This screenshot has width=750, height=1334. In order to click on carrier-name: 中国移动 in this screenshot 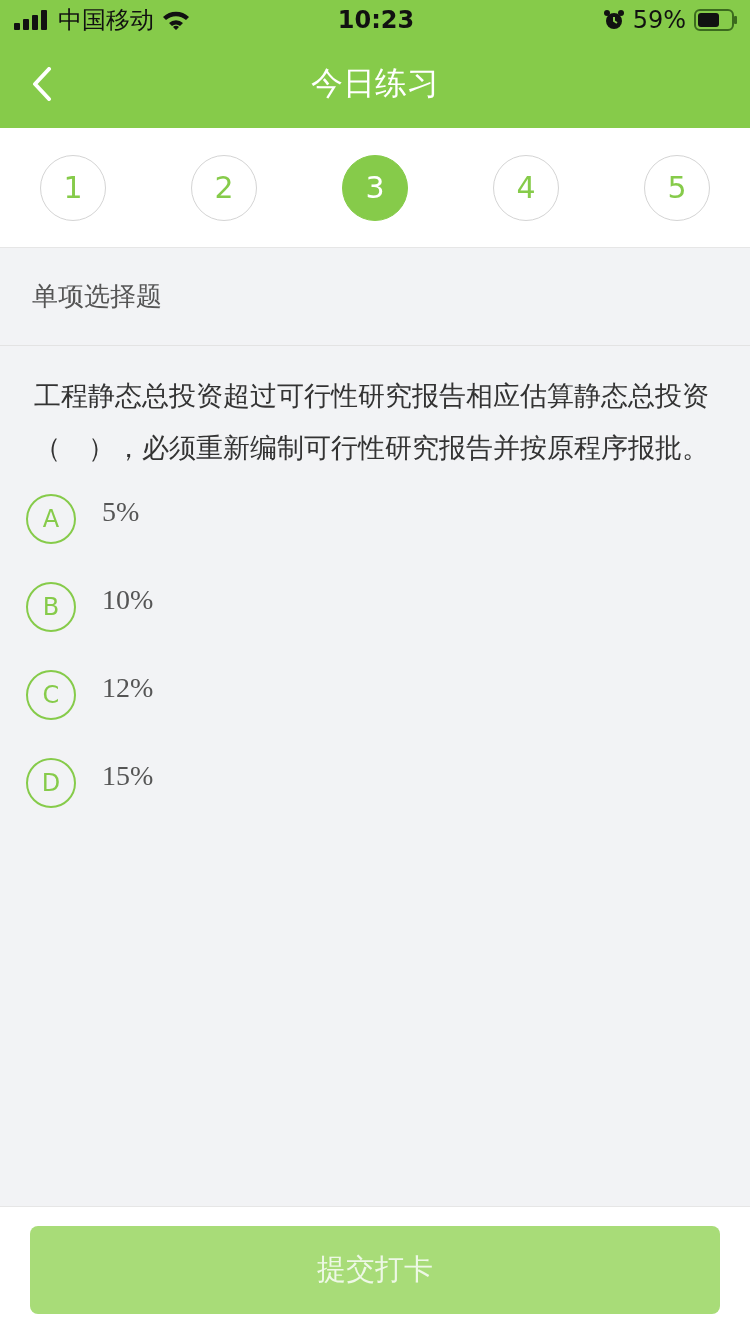, I will do `click(106, 20)`.